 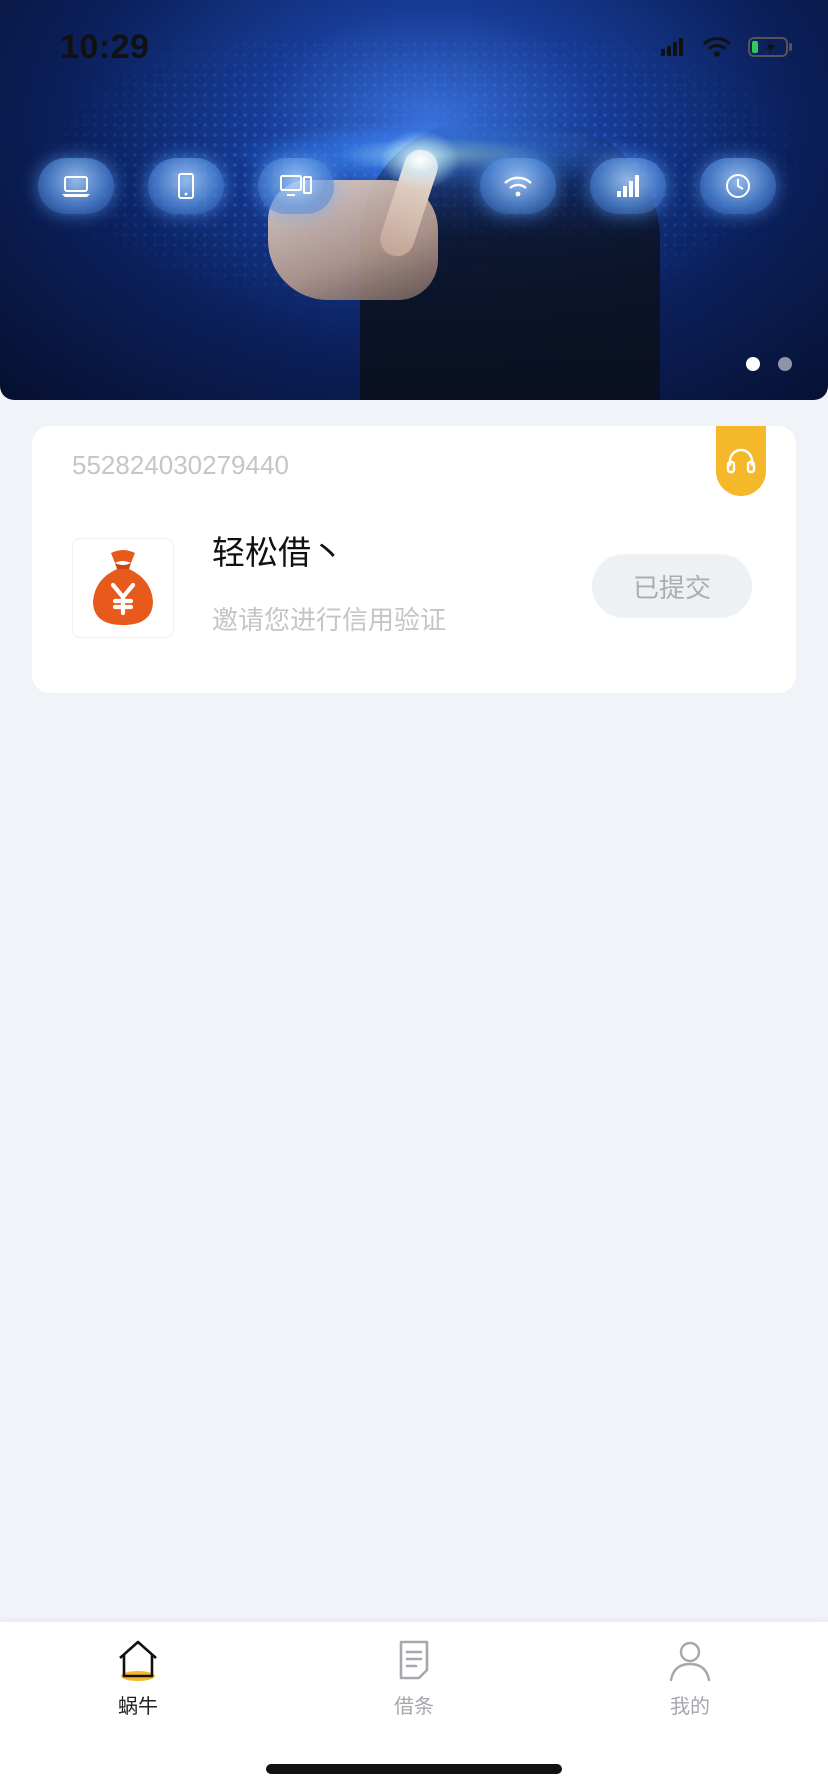 What do you see at coordinates (672, 586) in the screenshot?
I see `submitted-status-button: 已提交` at bounding box center [672, 586].